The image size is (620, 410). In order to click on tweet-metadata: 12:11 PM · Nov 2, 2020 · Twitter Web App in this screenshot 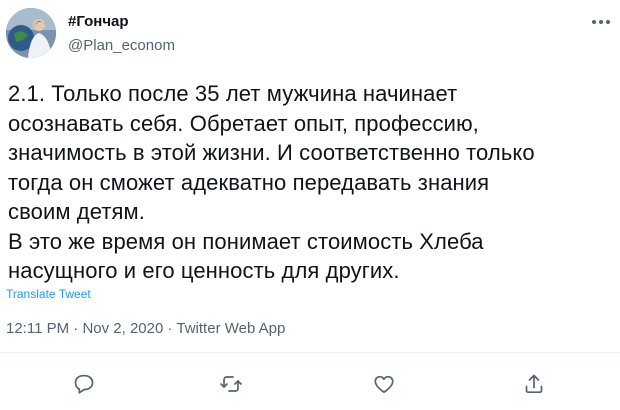, I will do `click(145, 329)`.